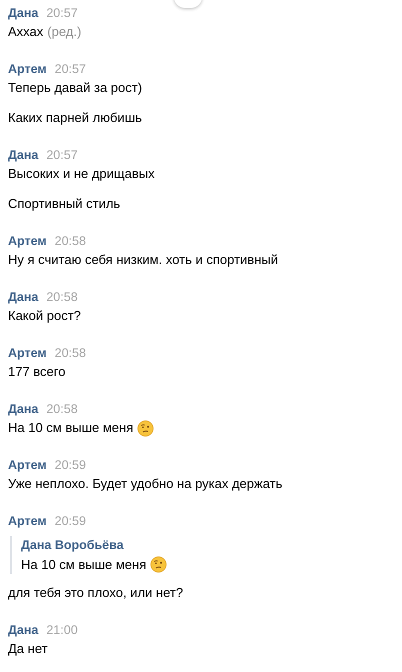 The width and height of the screenshot is (402, 672). What do you see at coordinates (26, 32) in the screenshot?
I see `message-text: Аххах` at bounding box center [26, 32].